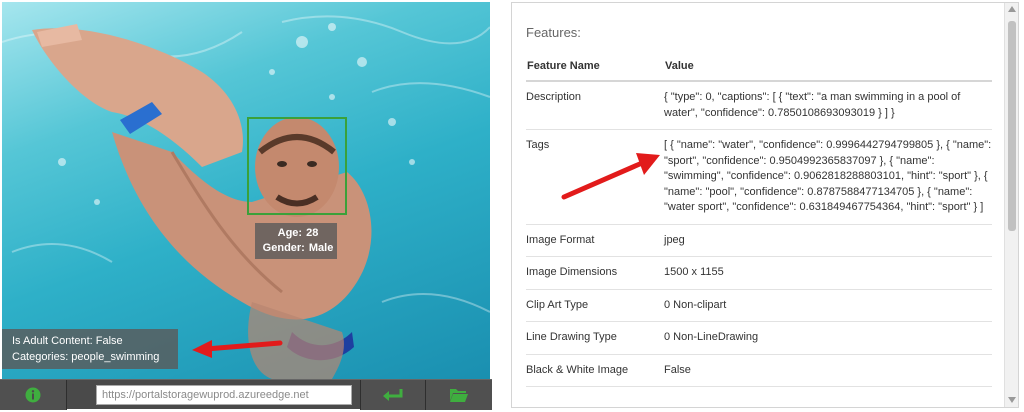 The height and width of the screenshot is (412, 1024). I want to click on table-row: Line Drawing Type 0 Non-LineDrawing, so click(759, 338).